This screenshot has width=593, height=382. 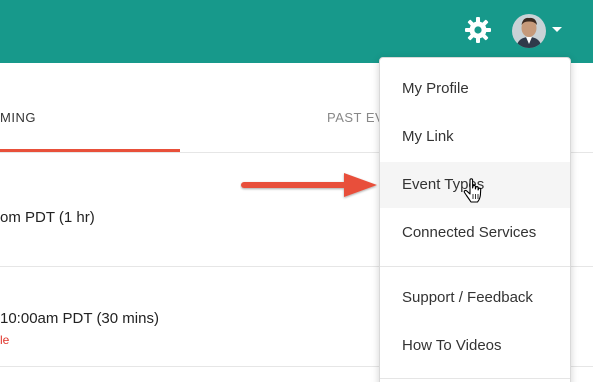 What do you see at coordinates (435, 88) in the screenshot?
I see `menu-item-label: My Profile` at bounding box center [435, 88].